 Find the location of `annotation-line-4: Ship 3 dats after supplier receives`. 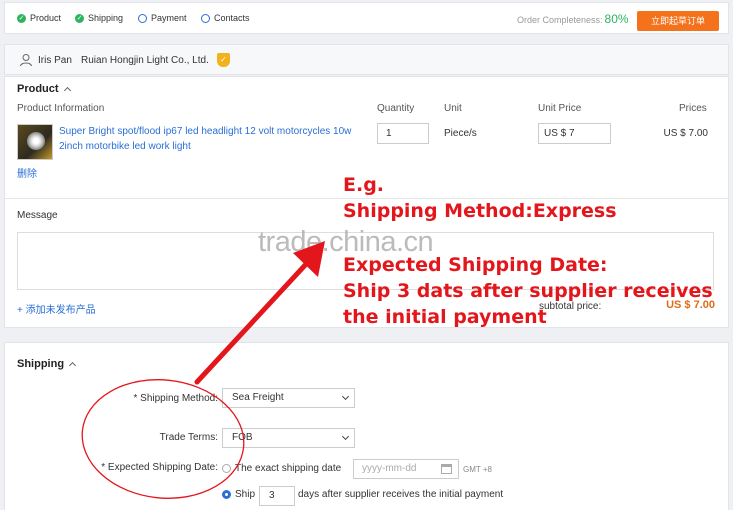

annotation-line-4: Ship 3 dats after supplier receives is located at coordinates (528, 291).